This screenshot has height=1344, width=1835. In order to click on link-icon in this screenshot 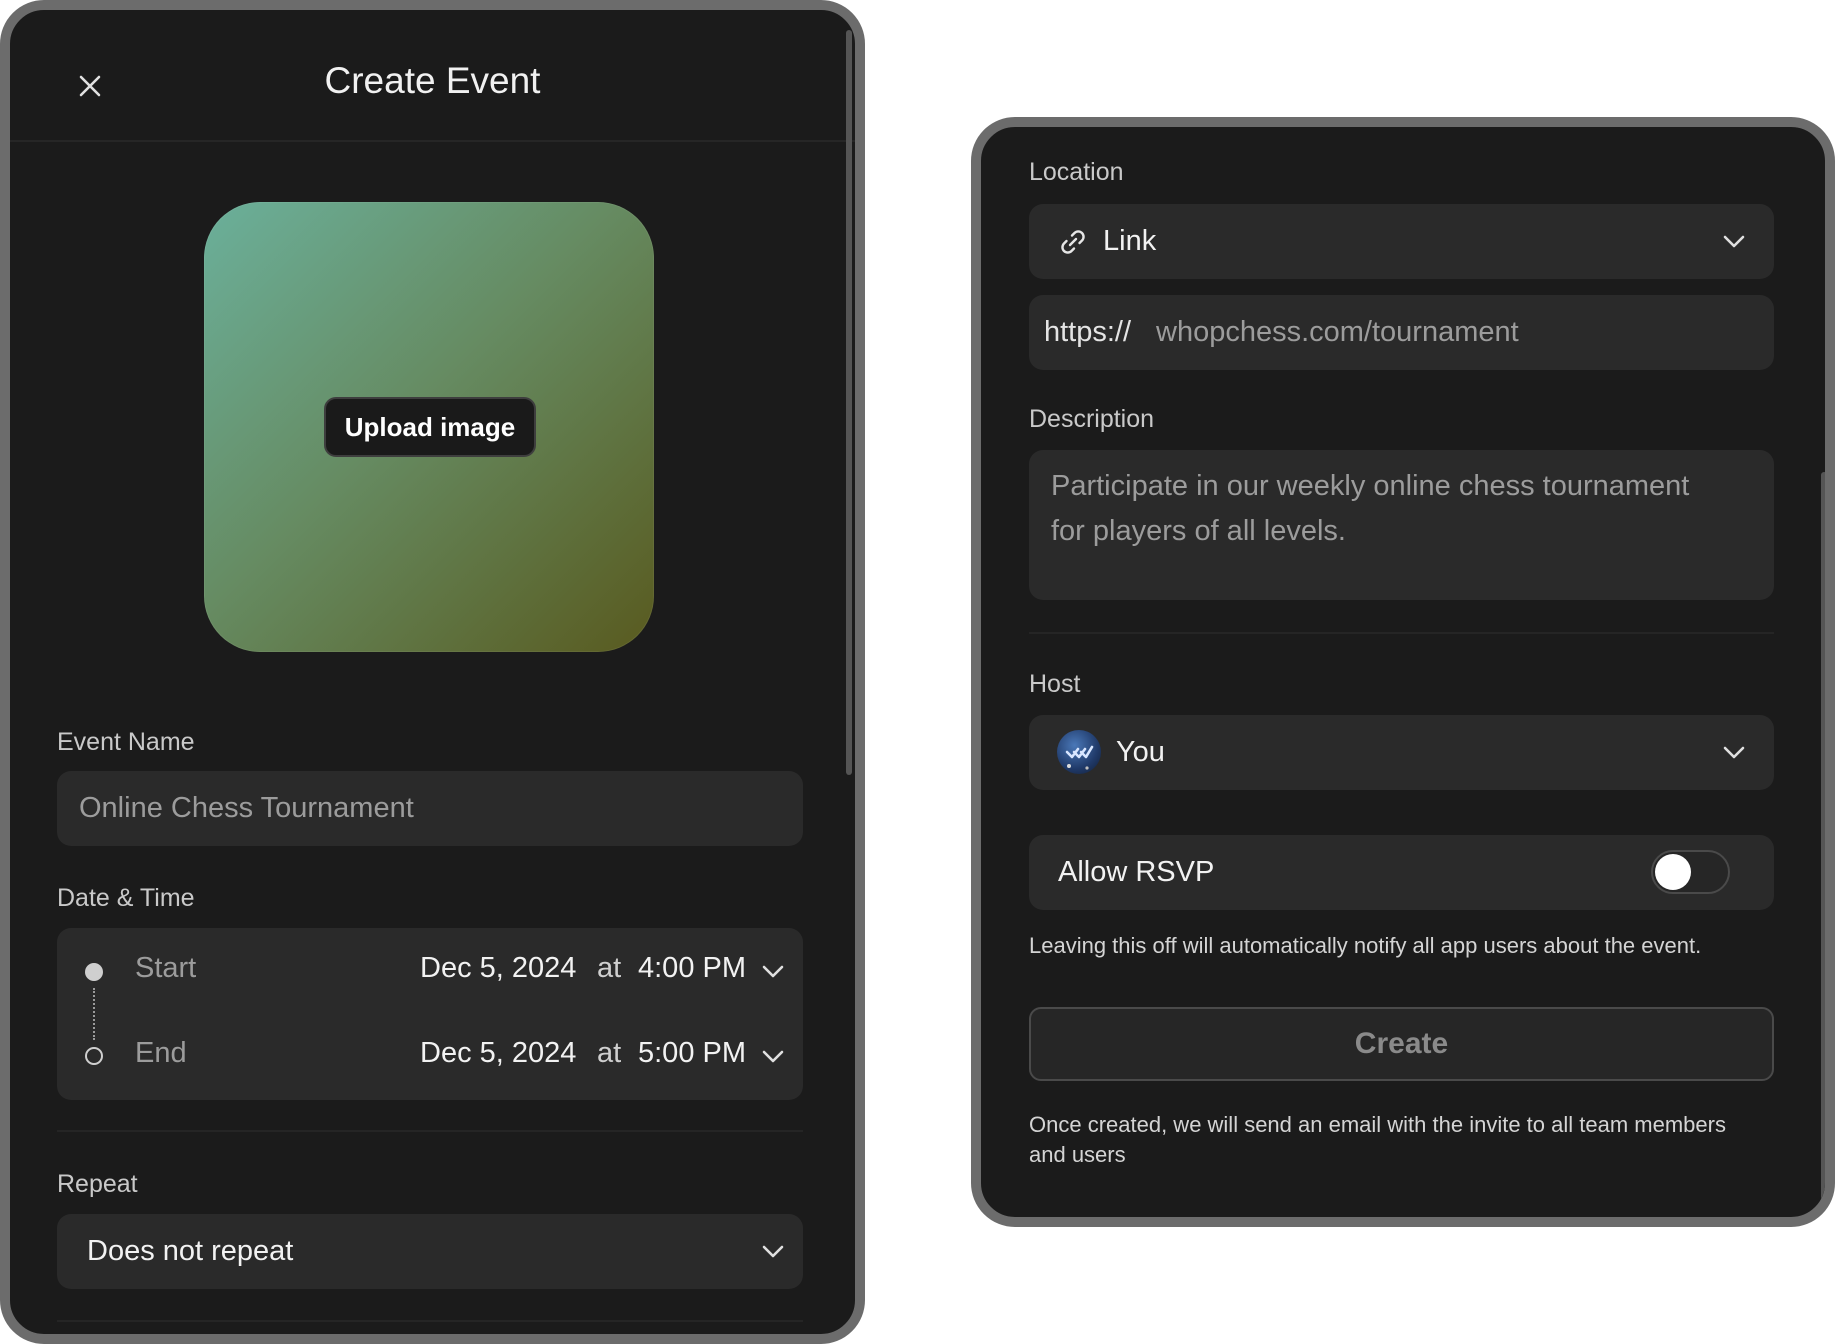, I will do `click(1073, 242)`.